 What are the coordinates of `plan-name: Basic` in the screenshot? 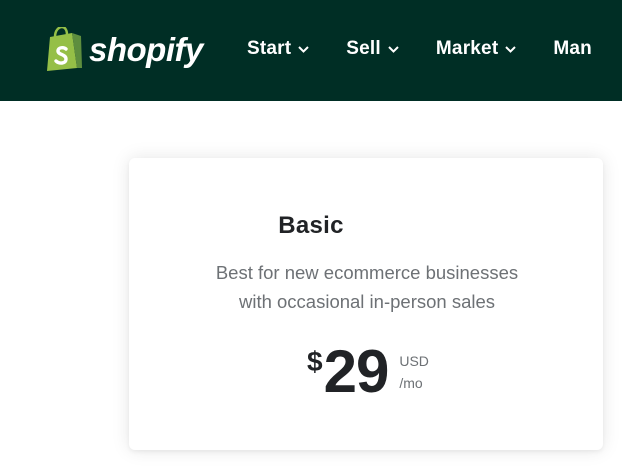 It's located at (311, 225).